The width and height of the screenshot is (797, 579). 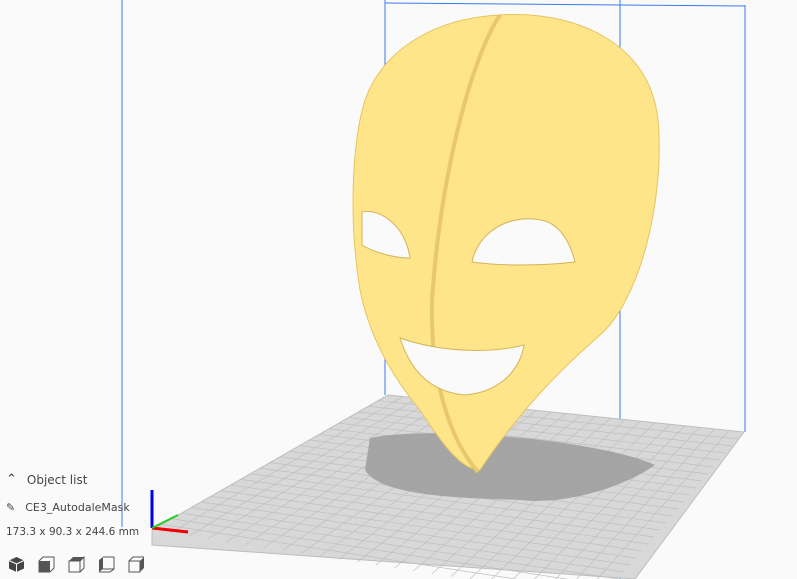 I want to click on object-list-label: Object list, so click(x=57, y=479).